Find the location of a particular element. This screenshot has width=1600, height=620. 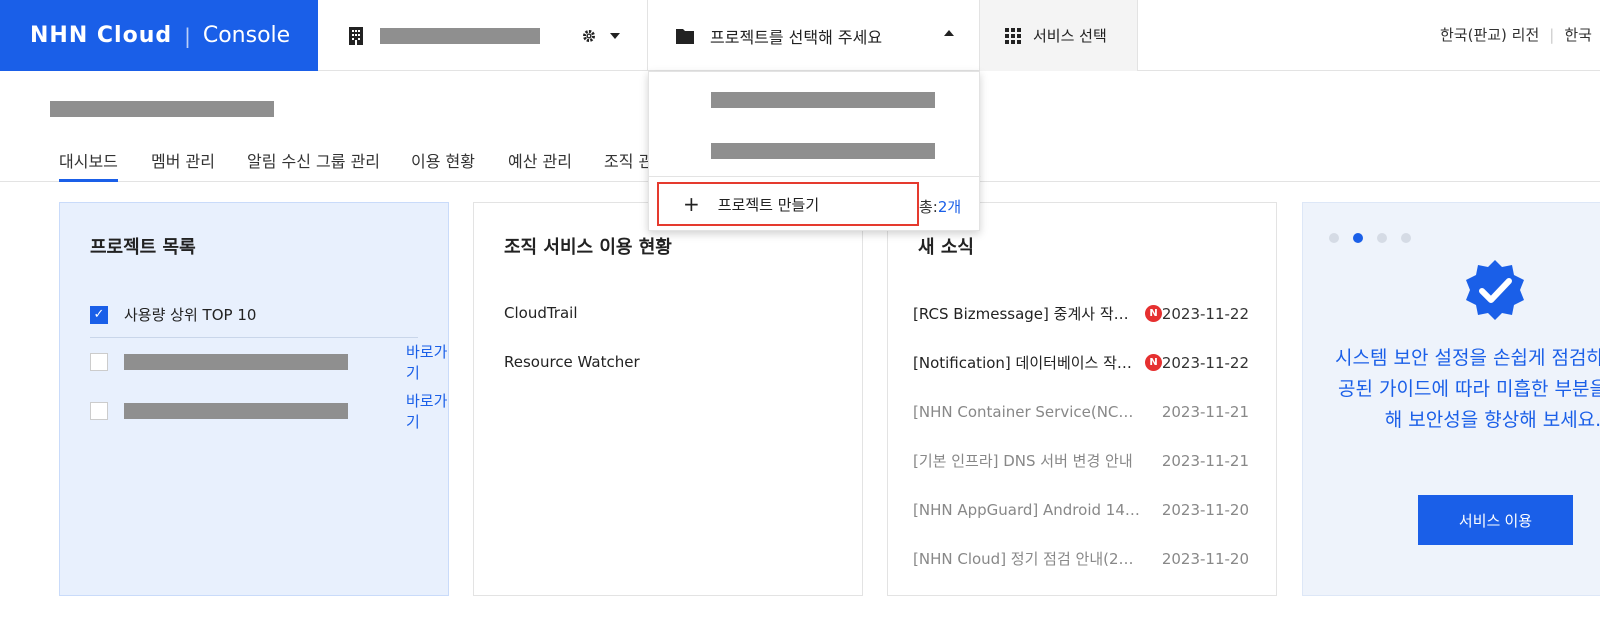

service-item-cloudtrail: CloudTrail is located at coordinates (541, 313).